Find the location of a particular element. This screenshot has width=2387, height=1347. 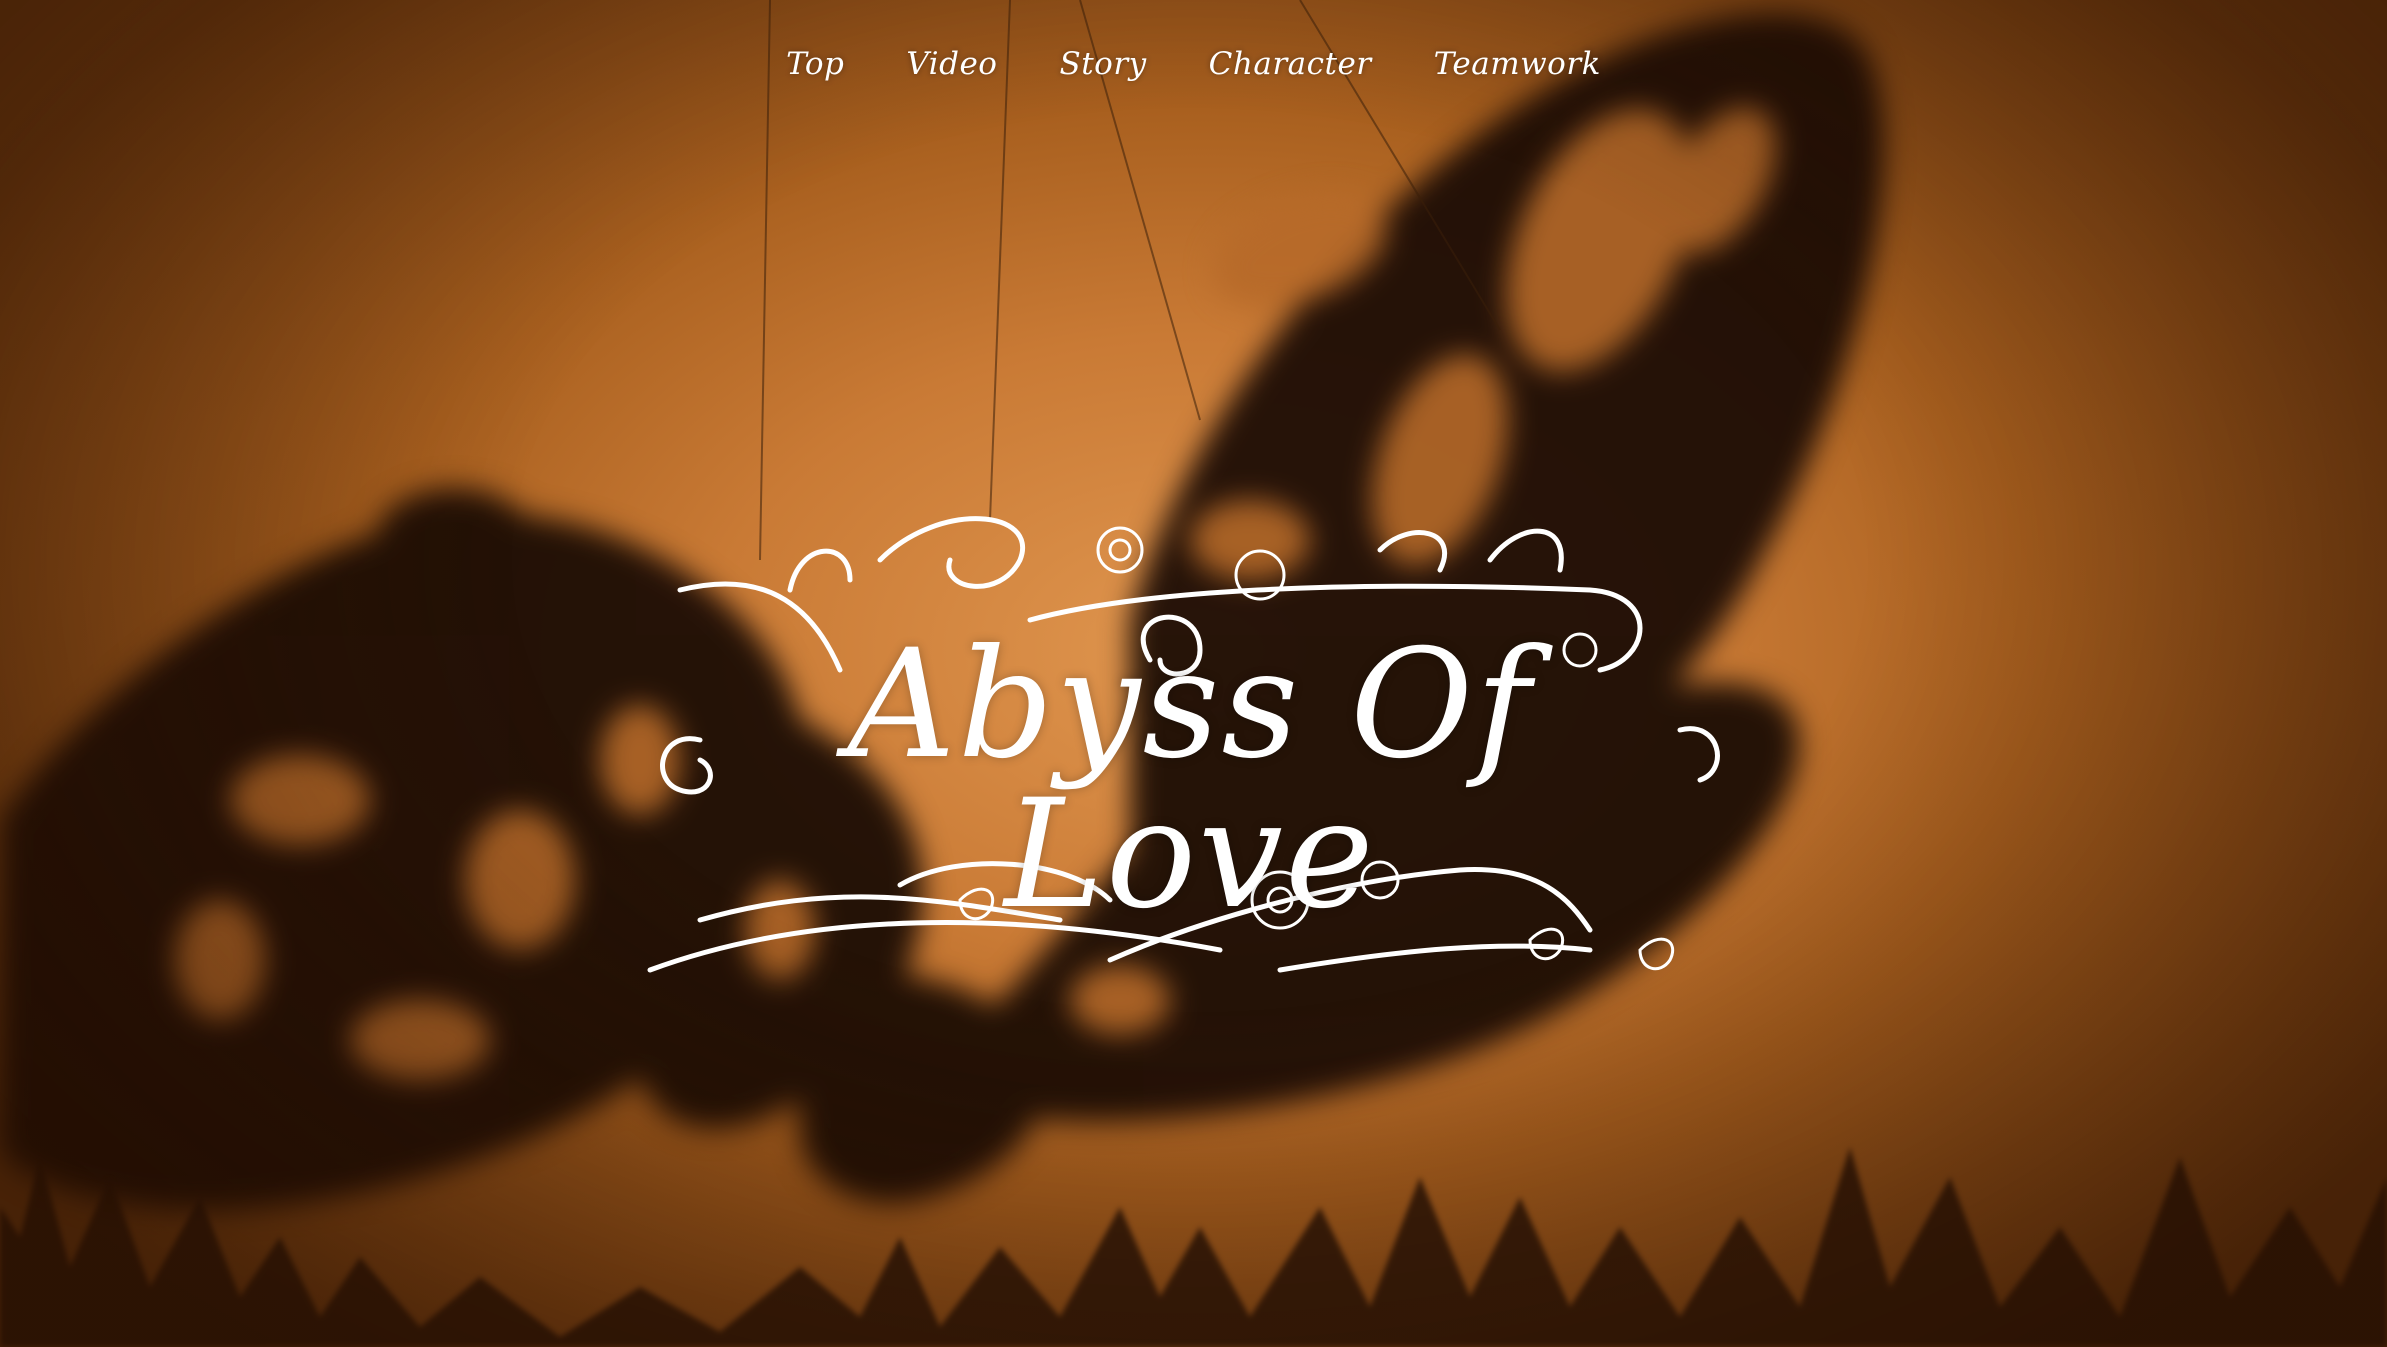

grass-silhouette is located at coordinates (1193, 1247).